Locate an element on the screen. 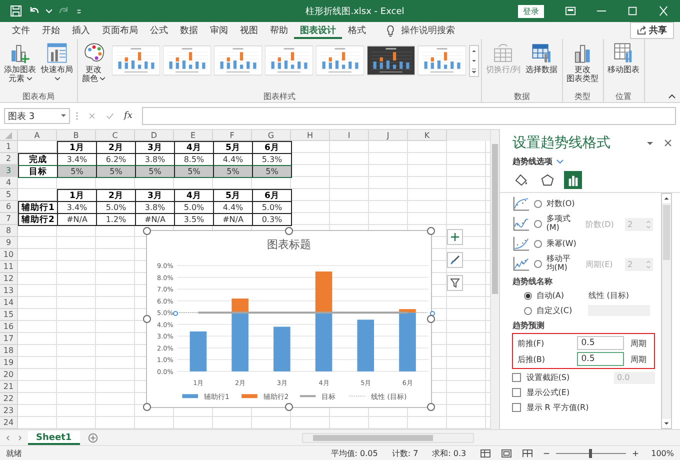 The height and width of the screenshot is (460, 680). sheet-tab: Sheet1 is located at coordinates (54, 437).